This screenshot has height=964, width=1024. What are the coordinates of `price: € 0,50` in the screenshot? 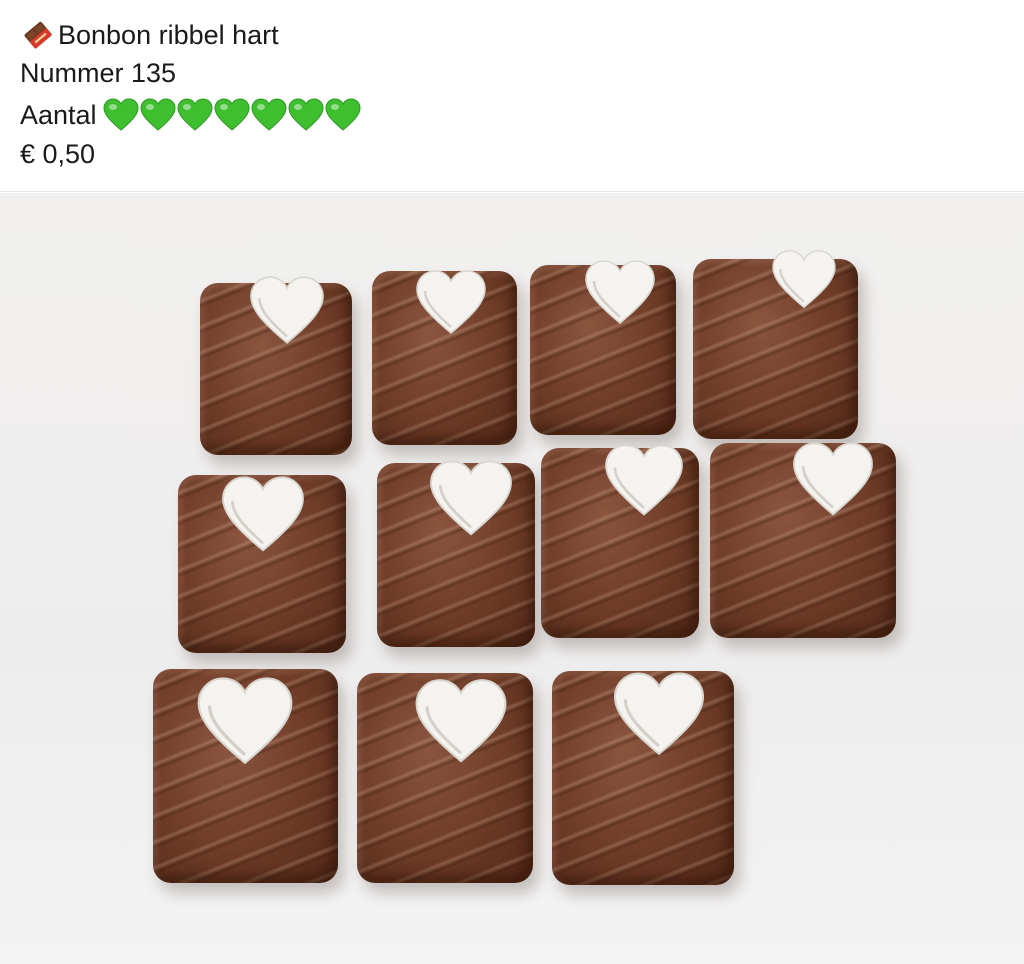 It's located at (58, 154).